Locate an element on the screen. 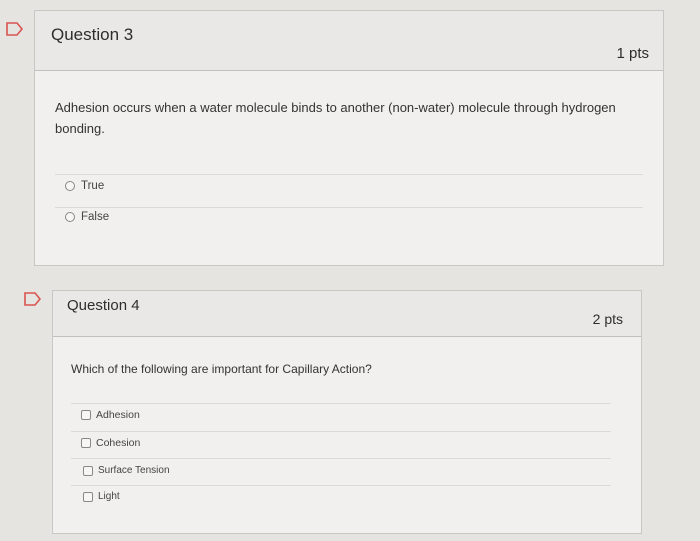 This screenshot has height=541, width=700. question-header: Question 3 1 pts is located at coordinates (349, 41).